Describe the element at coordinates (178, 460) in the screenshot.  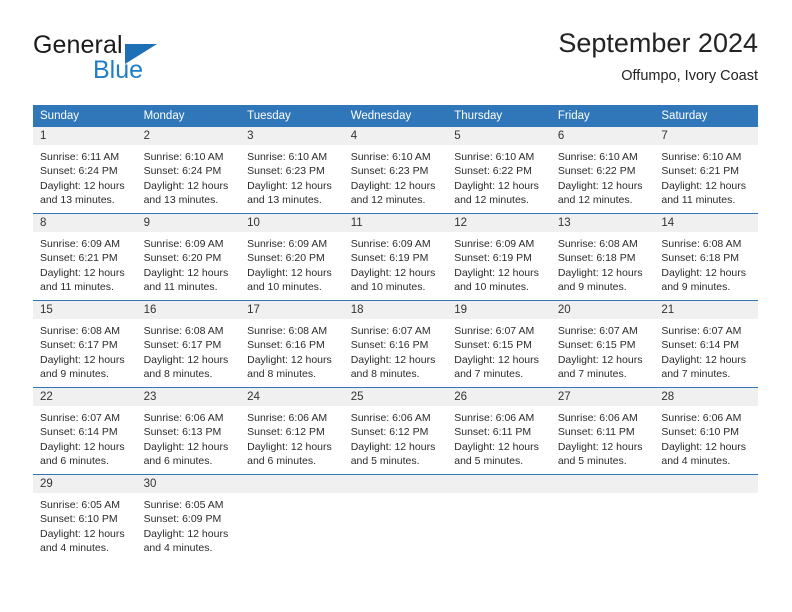
I see `daylight-duration-line2: and 6 minutes.` at that location.